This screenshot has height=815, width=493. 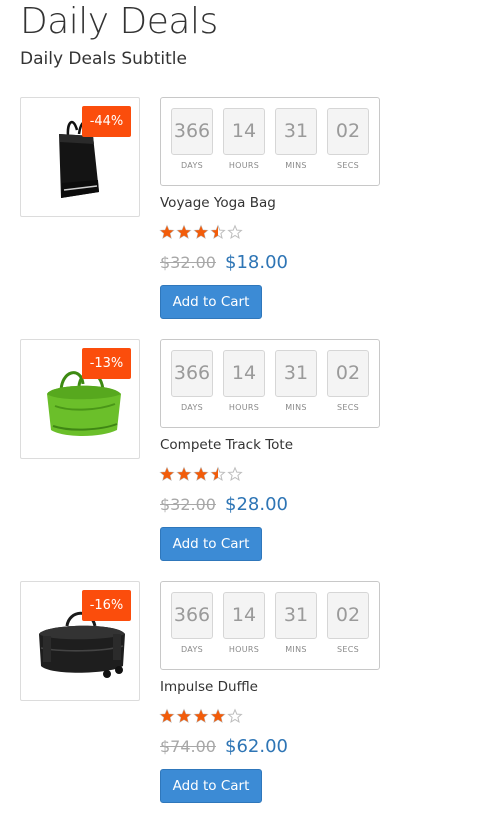 What do you see at coordinates (256, 746) in the screenshot?
I see `special-price: $62.00` at bounding box center [256, 746].